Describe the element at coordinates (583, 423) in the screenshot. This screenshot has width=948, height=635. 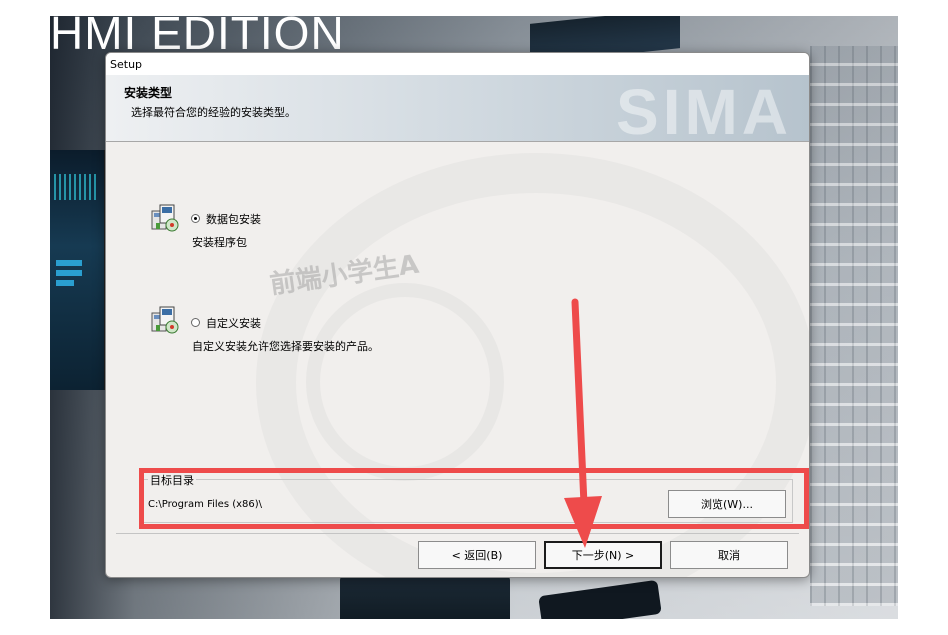
I see `annotation-arrow` at that location.